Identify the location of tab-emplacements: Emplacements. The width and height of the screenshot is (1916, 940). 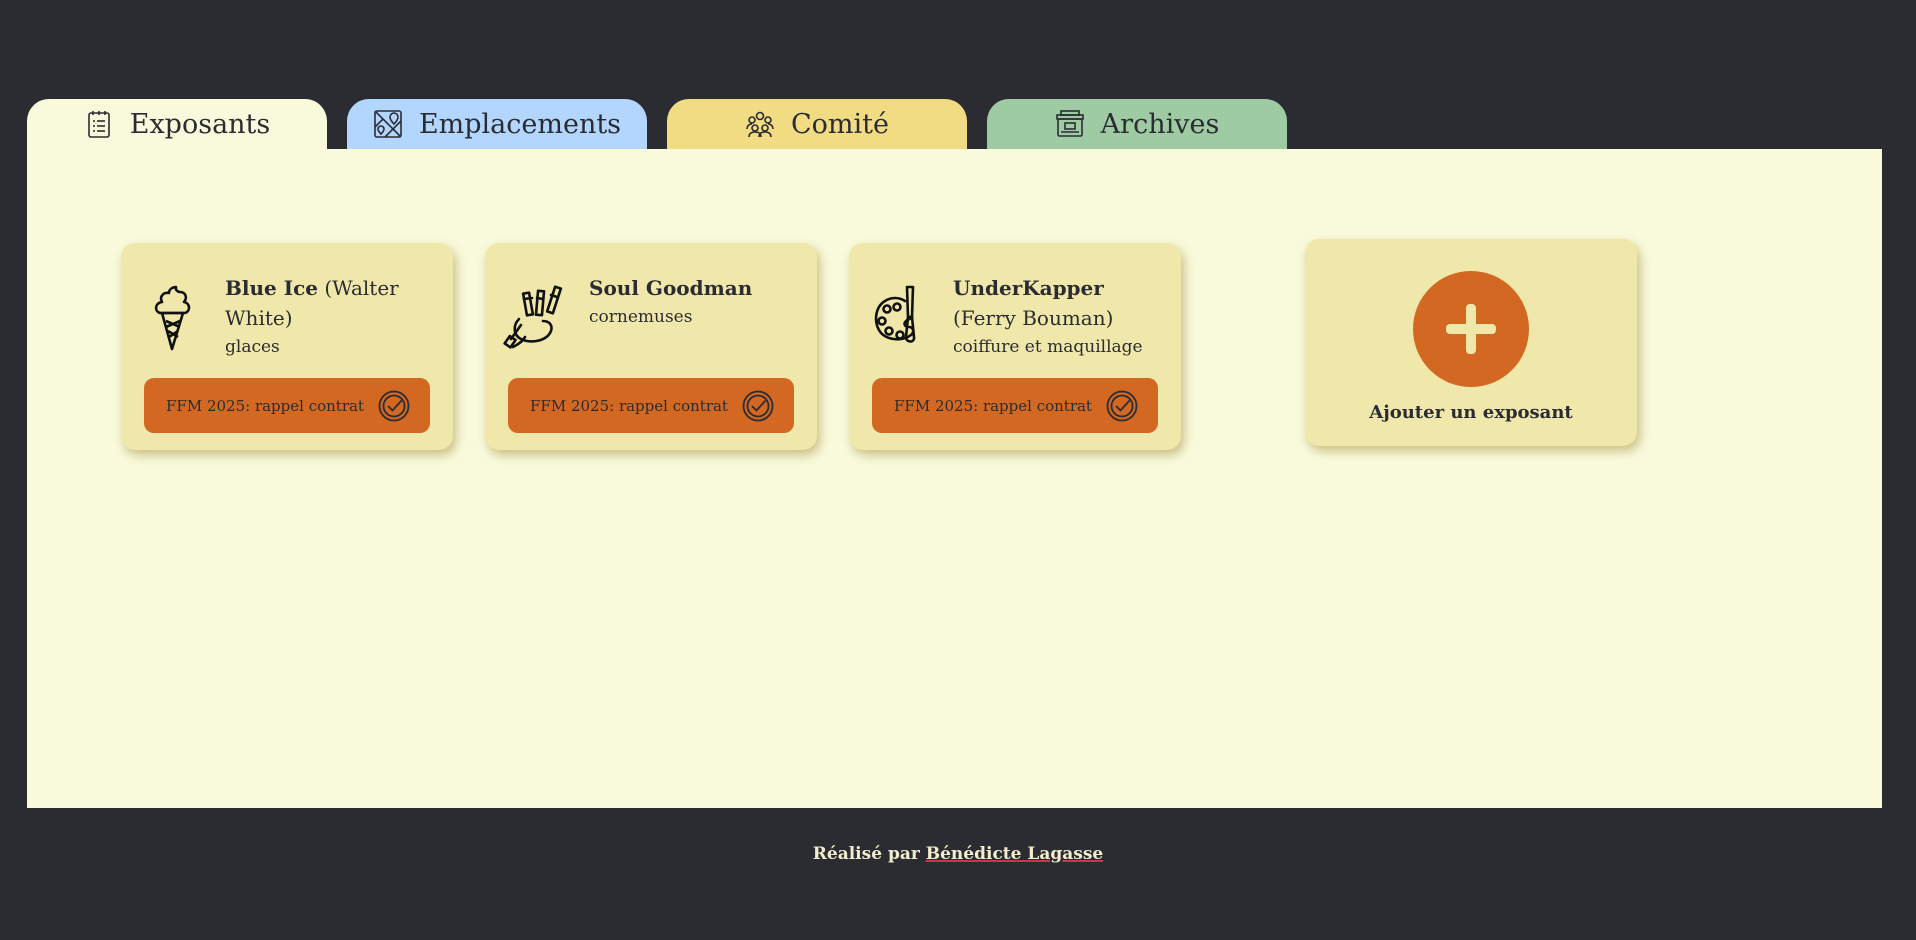
(497, 124).